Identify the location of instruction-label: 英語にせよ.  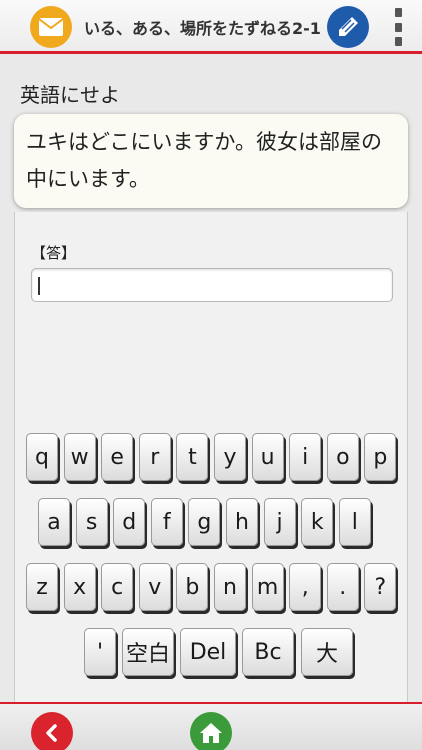
(70, 95).